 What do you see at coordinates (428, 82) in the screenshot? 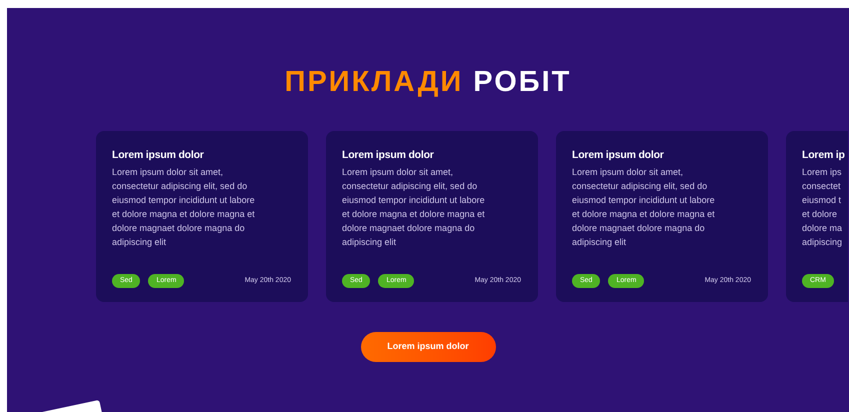
I see `section-heading: ПРИКЛАДИ РОБІТ` at bounding box center [428, 82].